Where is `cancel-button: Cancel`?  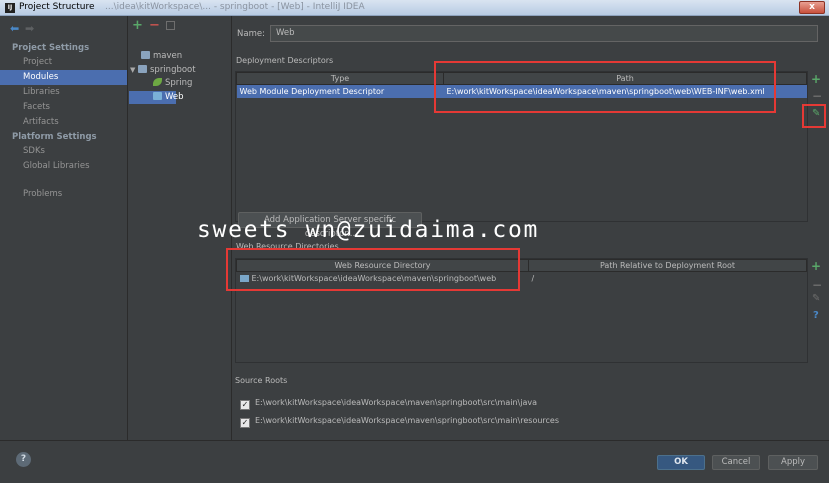
cancel-button: Cancel is located at coordinates (736, 462).